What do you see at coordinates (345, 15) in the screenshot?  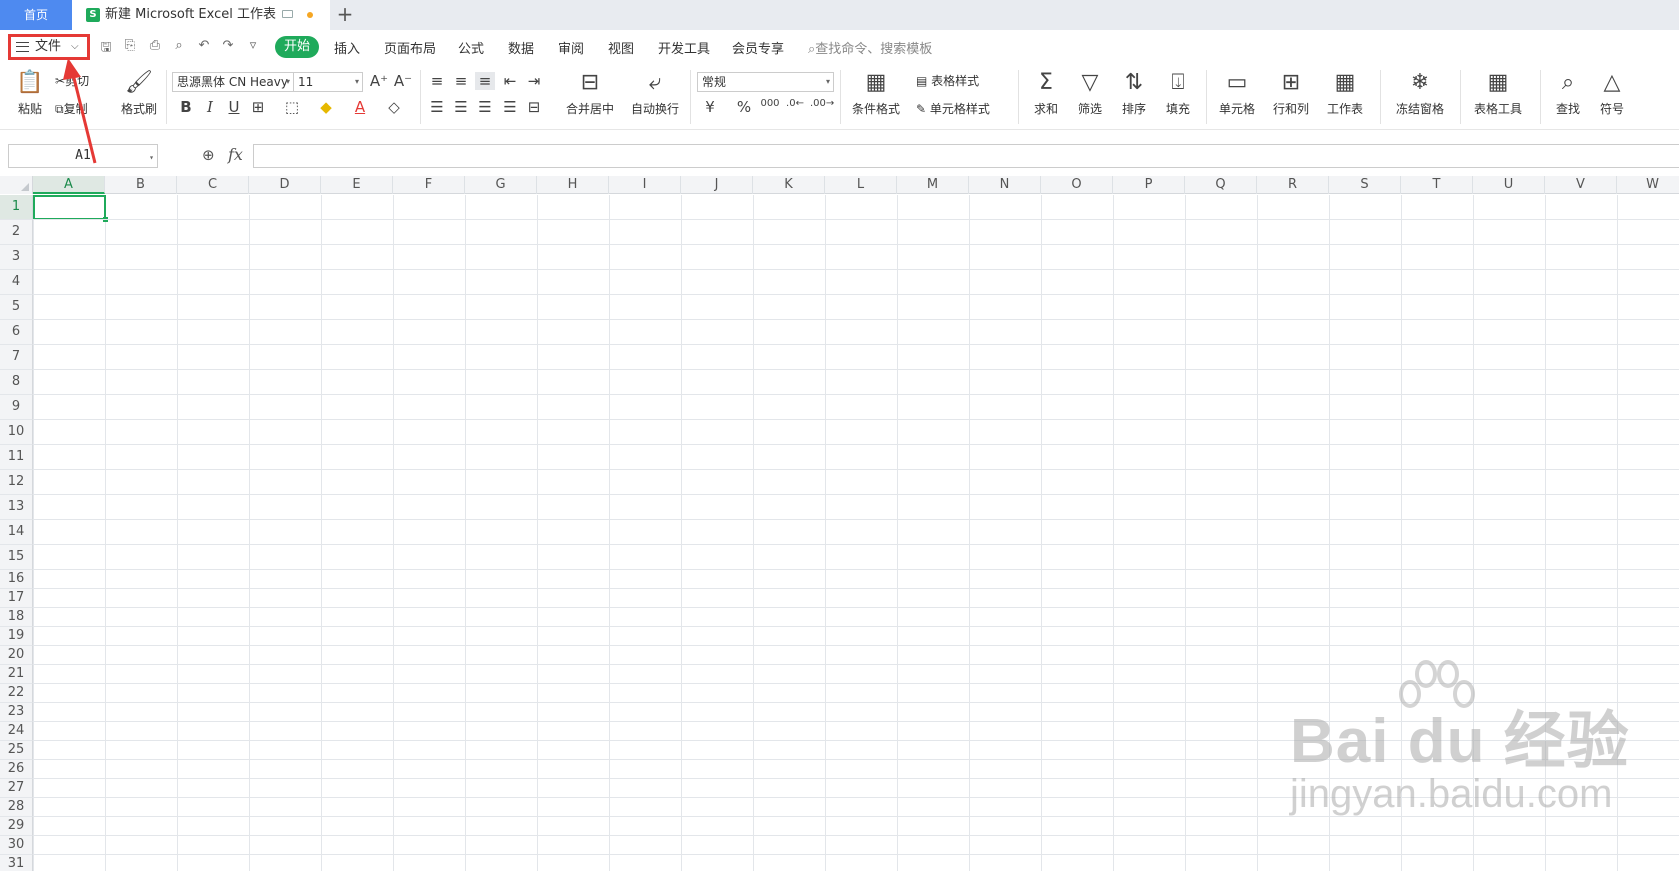 I see `new-tab-button: +` at bounding box center [345, 15].